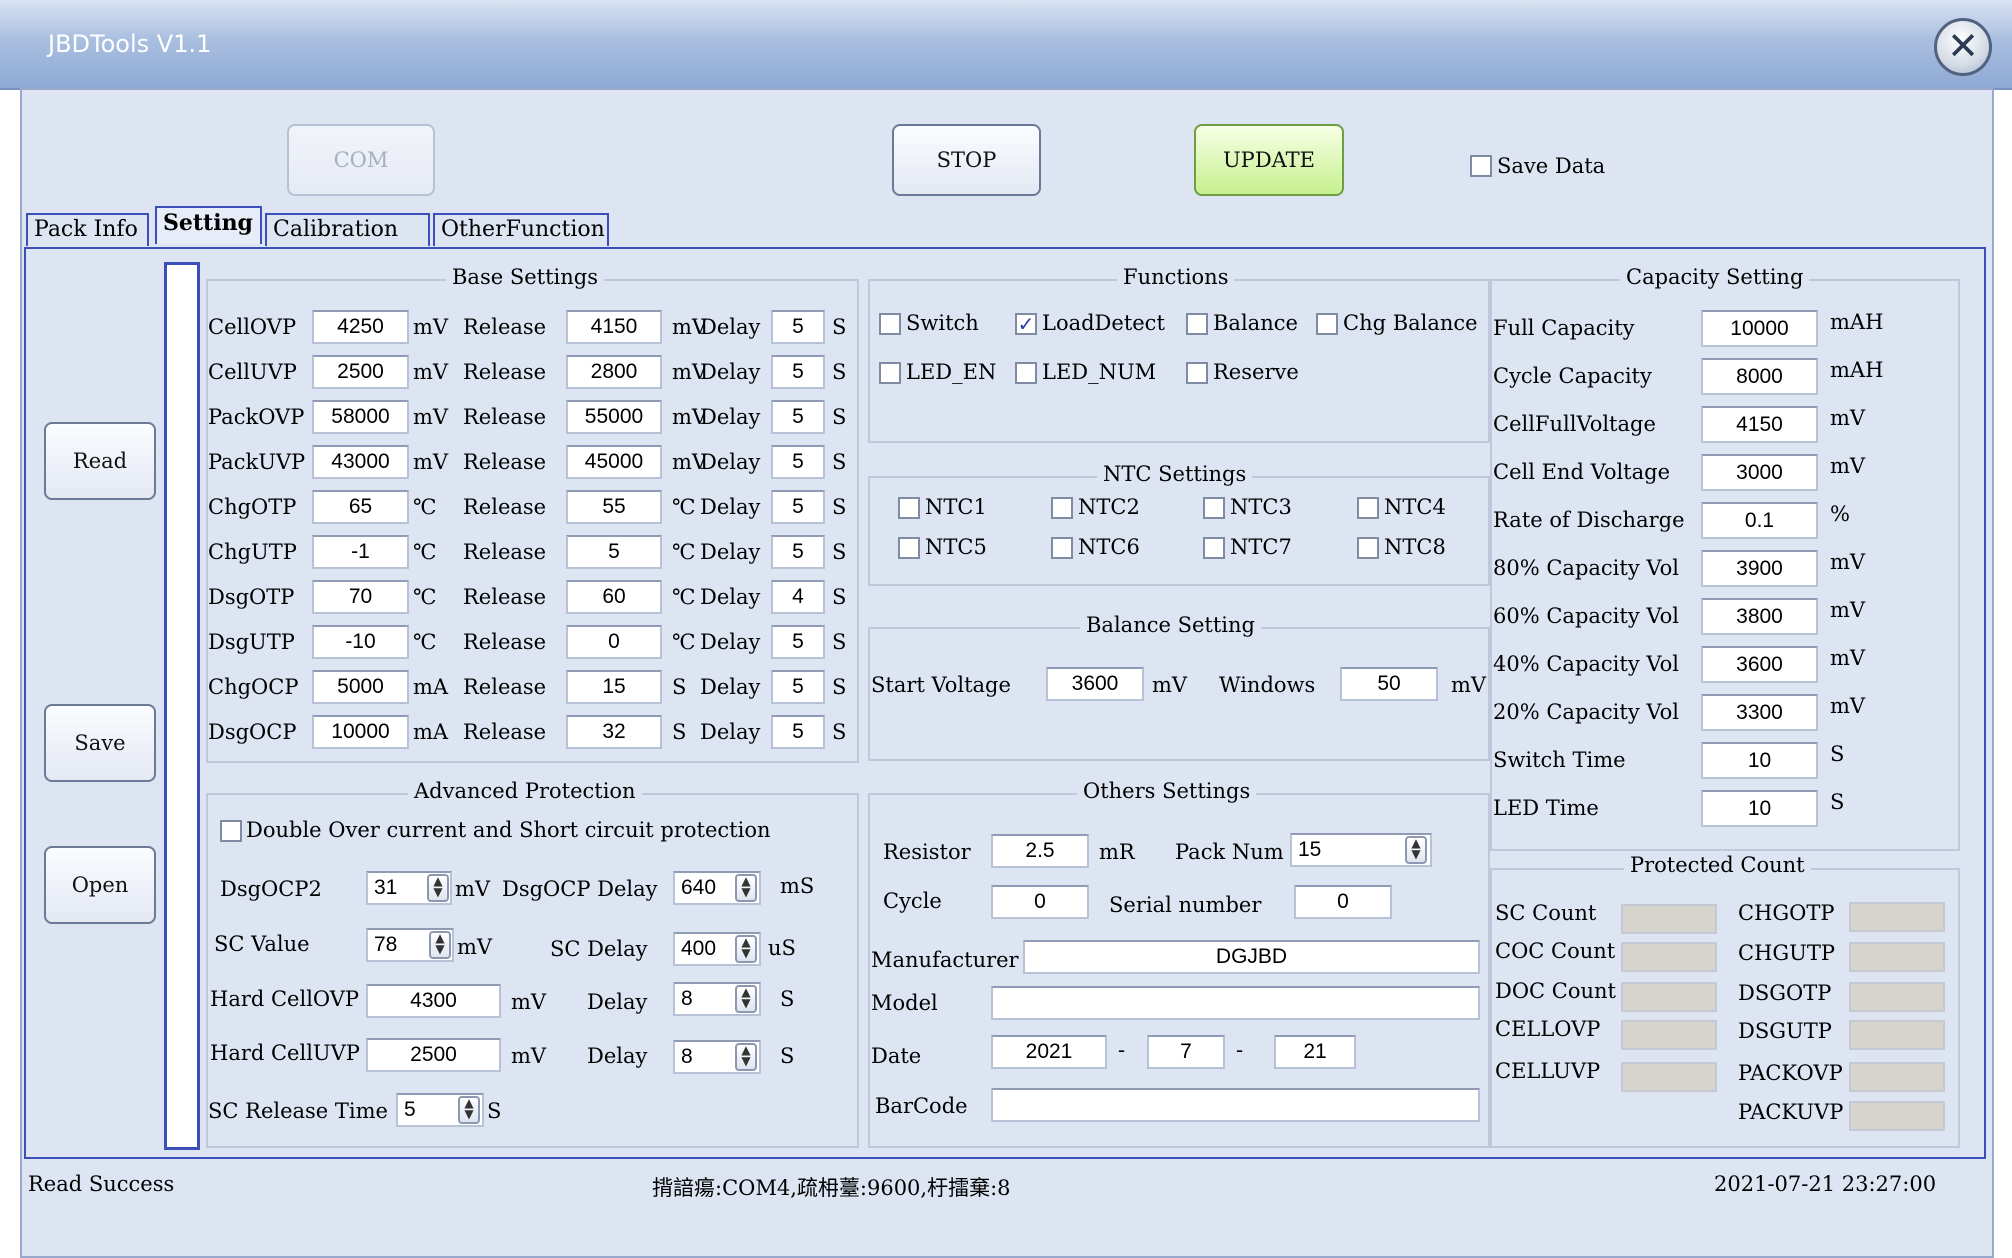  What do you see at coordinates (614, 507) in the screenshot?
I see `base-row-release-input: 55` at bounding box center [614, 507].